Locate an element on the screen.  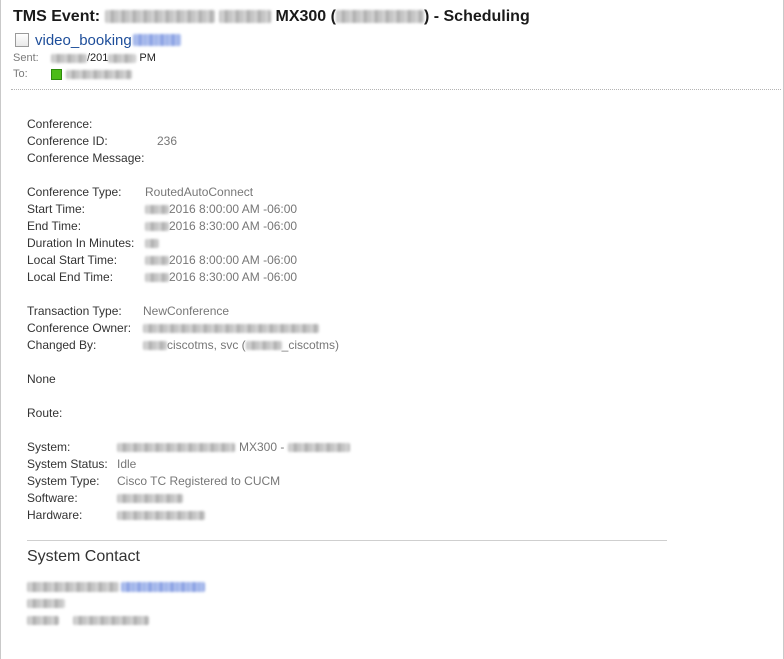
transaction-type-label: Transaction Type: is located at coordinates (74, 311).